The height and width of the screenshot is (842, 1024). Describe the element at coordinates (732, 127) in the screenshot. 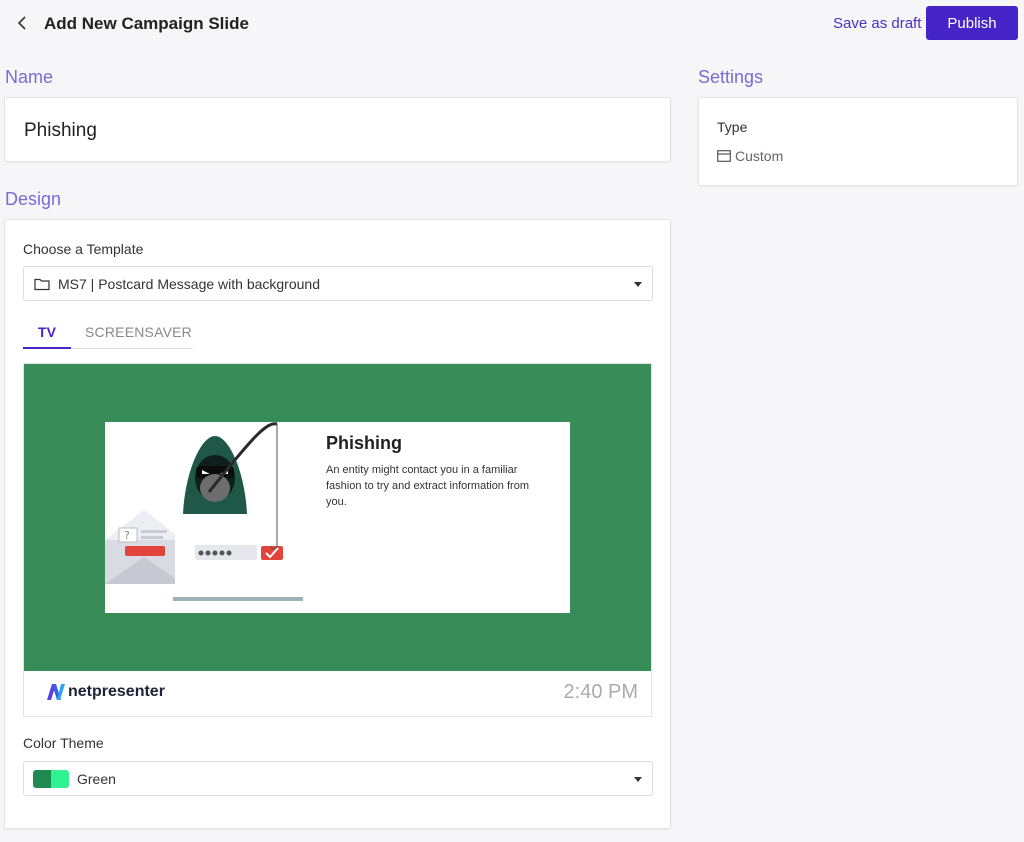

I see `type-label: Type` at that location.